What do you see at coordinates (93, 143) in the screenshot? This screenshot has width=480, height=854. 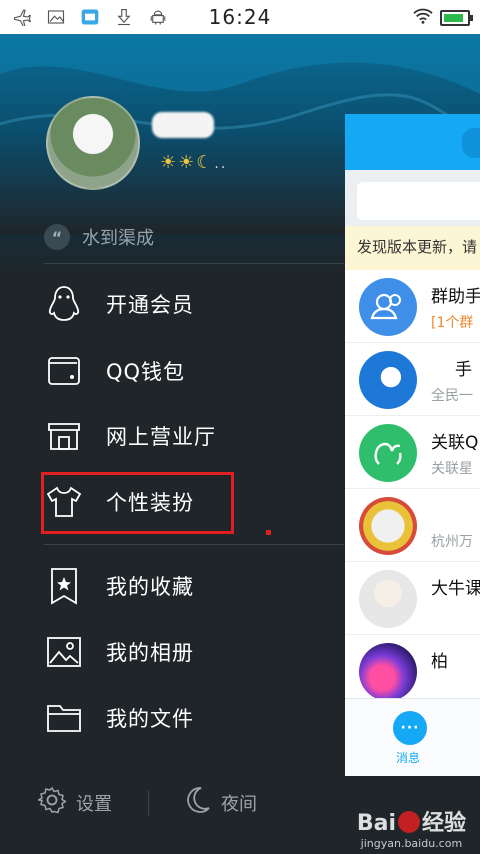 I see `avatar` at bounding box center [93, 143].